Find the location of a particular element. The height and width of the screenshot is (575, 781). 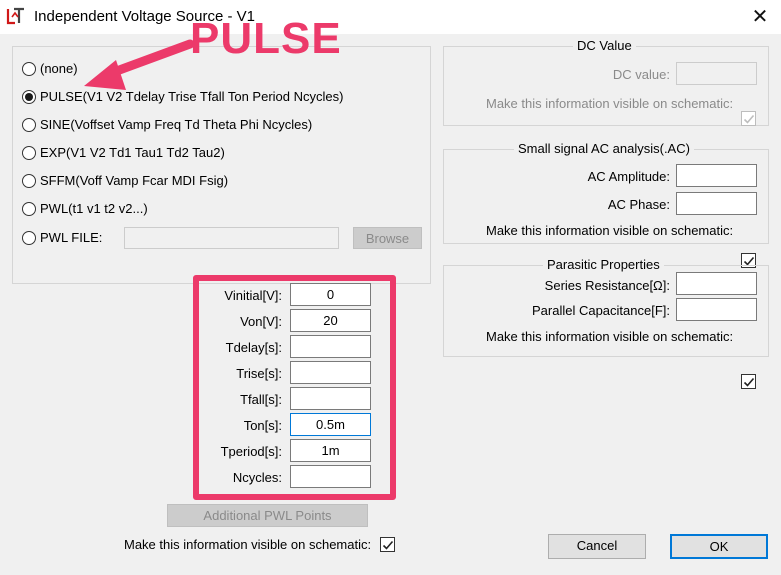

radio-pwl: PWL(t1 v1 t2 v2...) is located at coordinates (85, 208).